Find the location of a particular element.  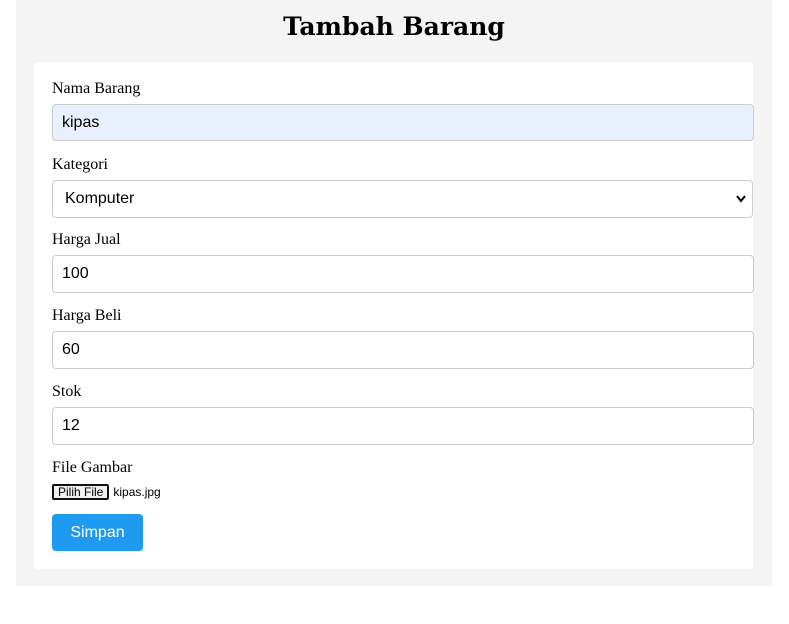

file-input: Pilih File kipas.jpg is located at coordinates (106, 492).